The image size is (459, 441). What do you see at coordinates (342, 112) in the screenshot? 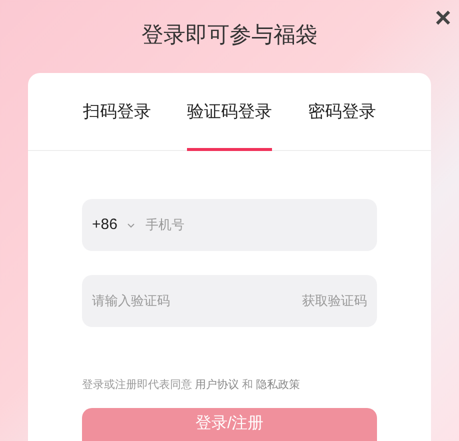
I see `login-tab: 密码登录` at bounding box center [342, 112].